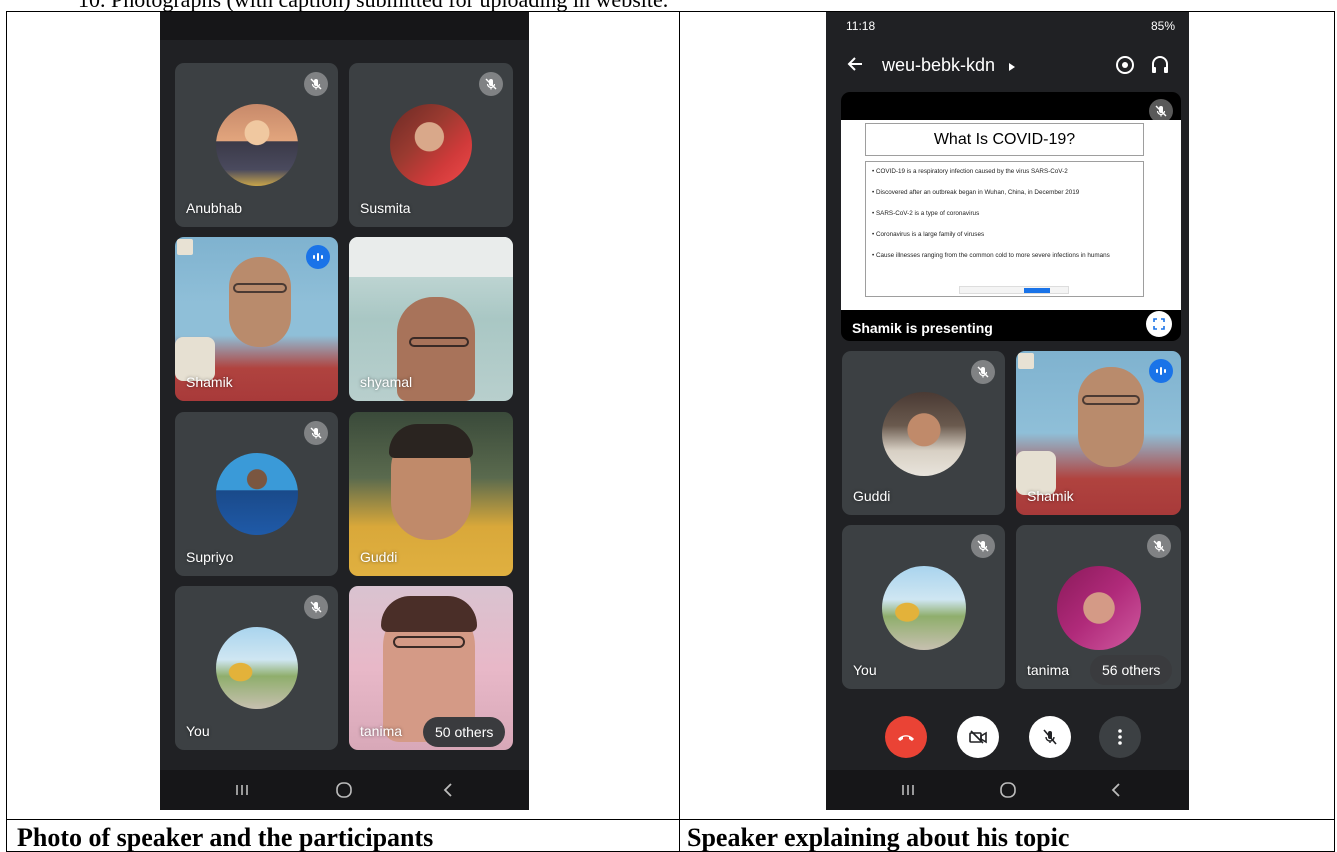 Image resolution: width=1337 pixels, height=852 pixels. What do you see at coordinates (1162, 26) in the screenshot?
I see `battery-level: 85%` at bounding box center [1162, 26].